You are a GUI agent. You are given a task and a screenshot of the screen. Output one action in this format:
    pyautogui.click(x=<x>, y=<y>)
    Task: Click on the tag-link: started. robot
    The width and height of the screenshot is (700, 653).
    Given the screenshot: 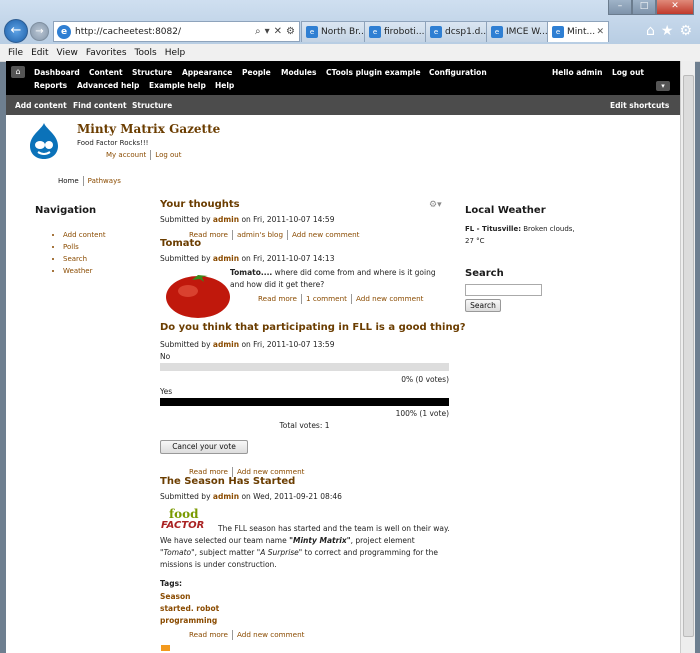 What is the action you would take?
    pyautogui.click(x=189, y=609)
    